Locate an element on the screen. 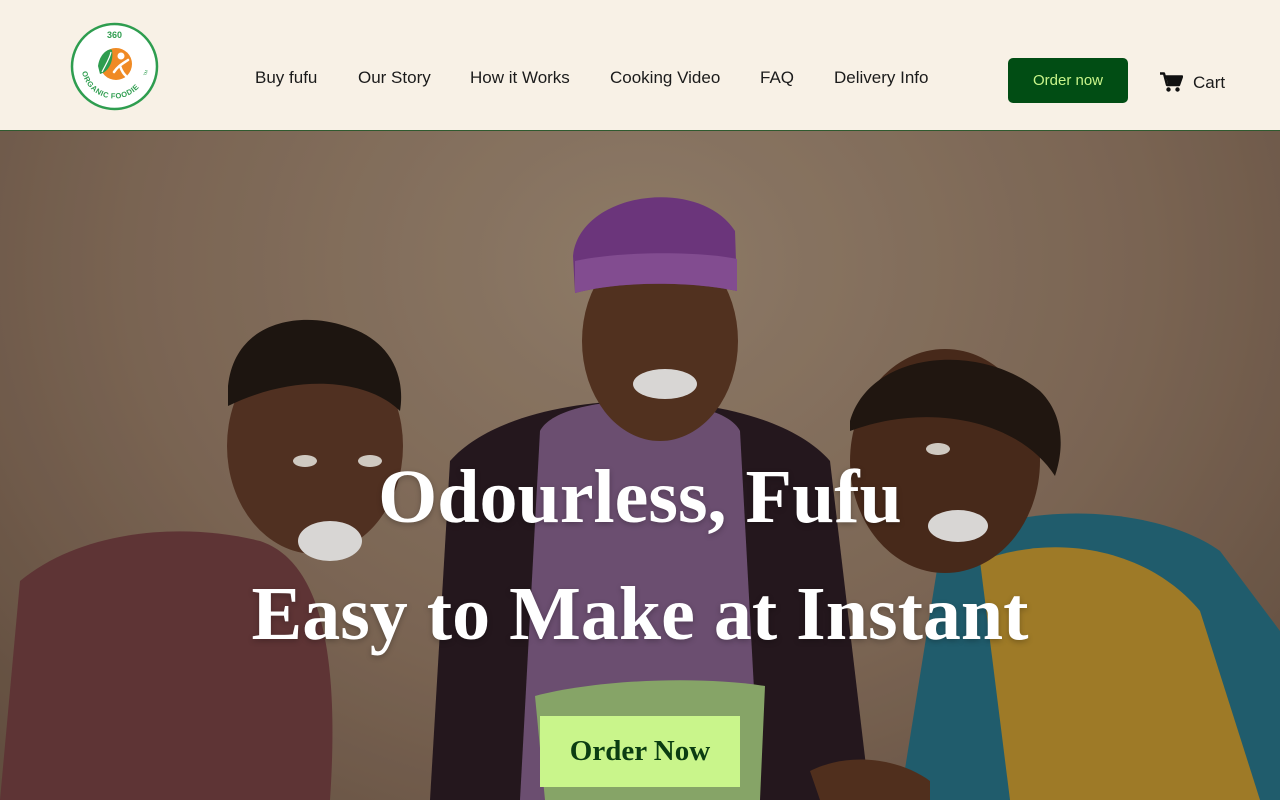  nav-buy-fufu: Buy fufu is located at coordinates (286, 78).